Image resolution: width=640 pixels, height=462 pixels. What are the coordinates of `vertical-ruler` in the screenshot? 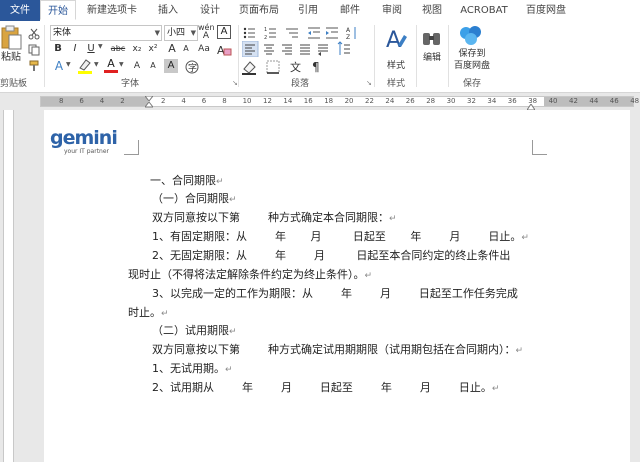 It's located at (7, 286).